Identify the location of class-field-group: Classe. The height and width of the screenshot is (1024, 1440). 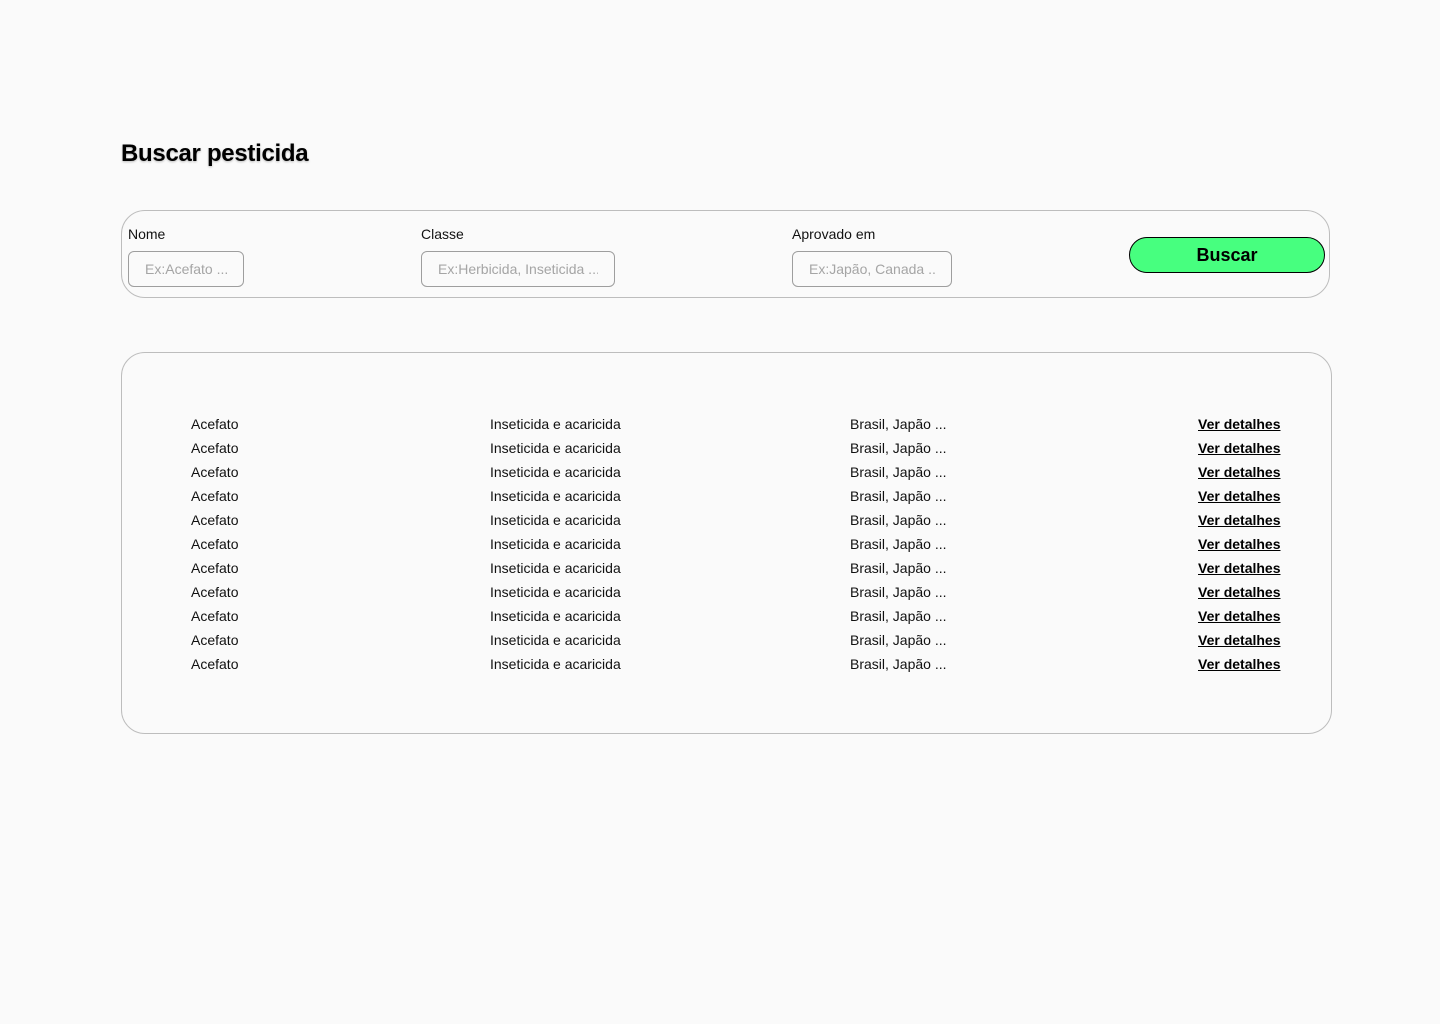
(518, 256).